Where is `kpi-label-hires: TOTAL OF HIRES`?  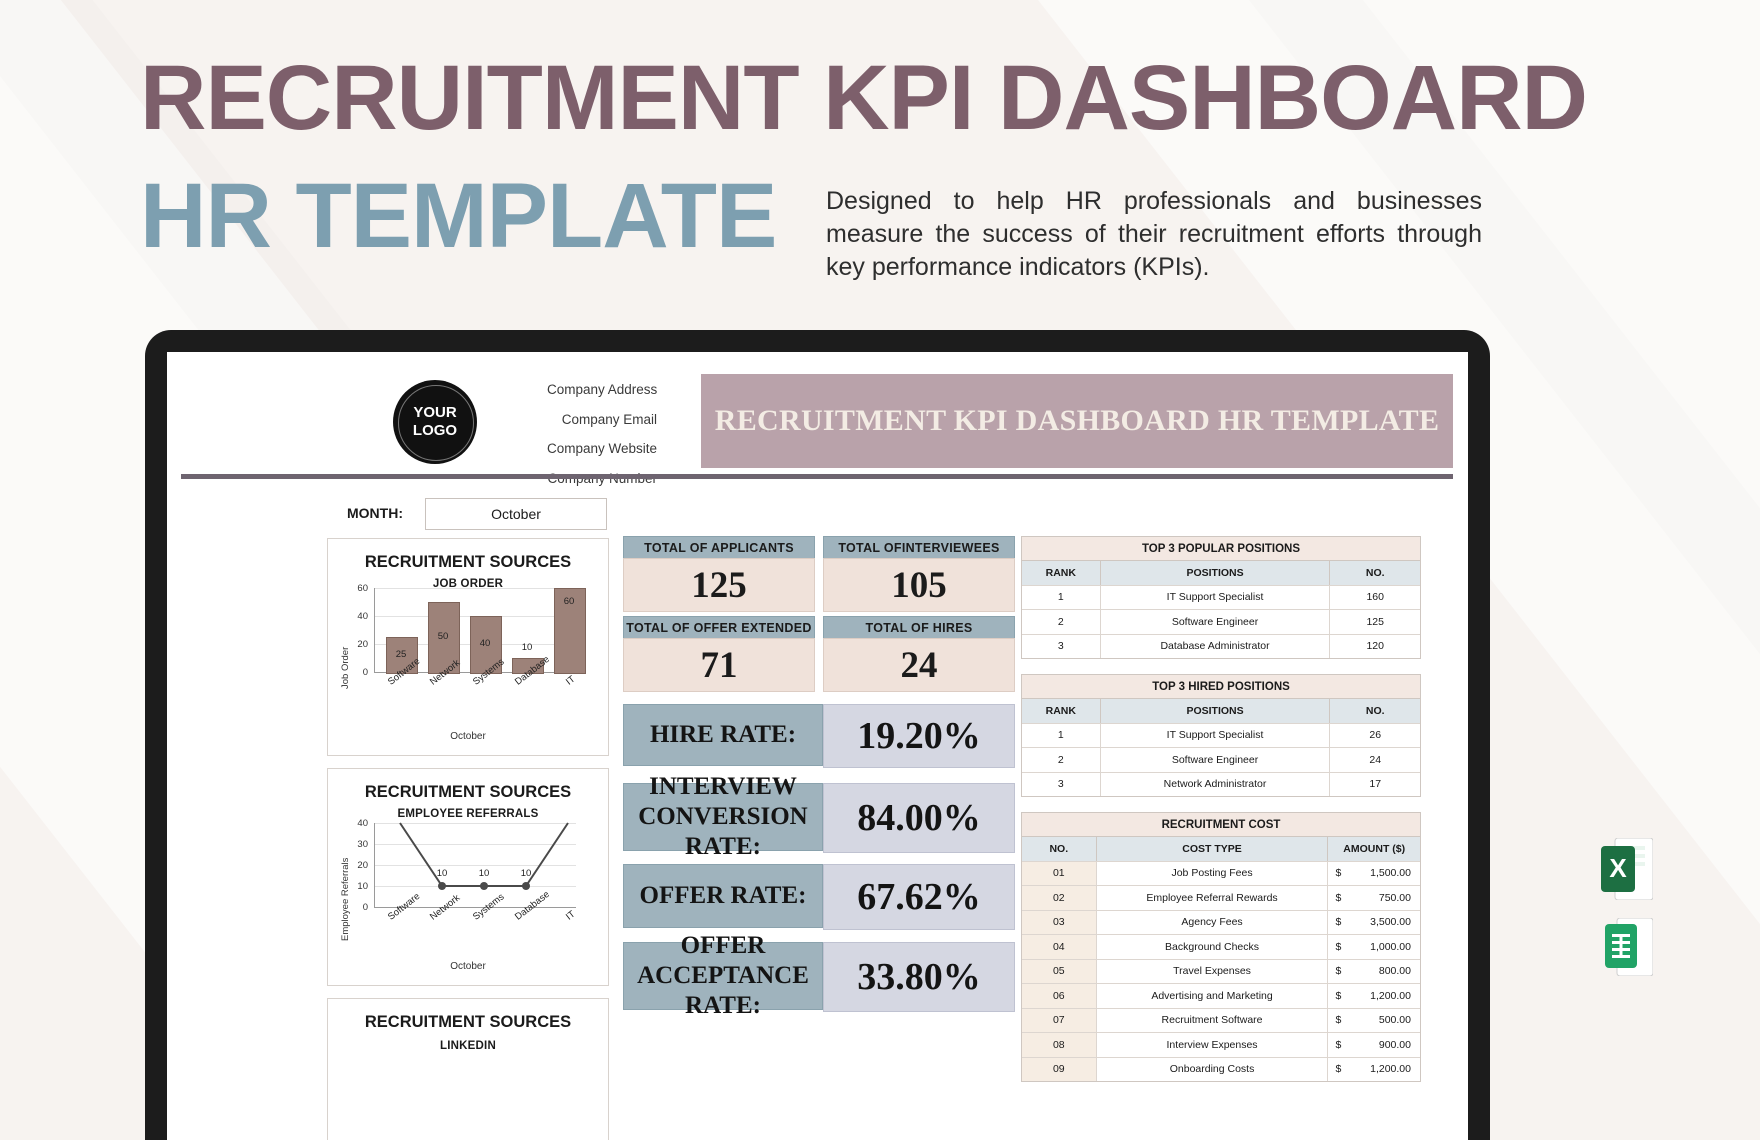 kpi-label-hires: TOTAL OF HIRES is located at coordinates (919, 628).